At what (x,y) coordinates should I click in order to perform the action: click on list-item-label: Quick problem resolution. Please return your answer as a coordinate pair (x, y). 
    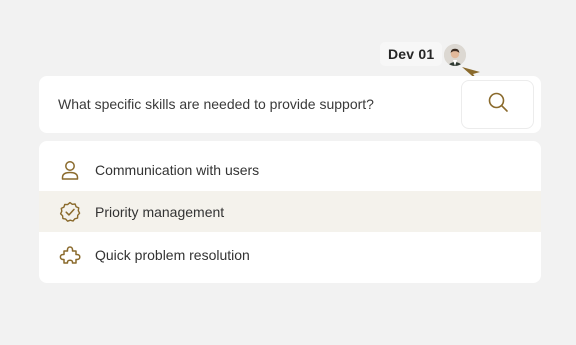
    Looking at the image, I should click on (172, 255).